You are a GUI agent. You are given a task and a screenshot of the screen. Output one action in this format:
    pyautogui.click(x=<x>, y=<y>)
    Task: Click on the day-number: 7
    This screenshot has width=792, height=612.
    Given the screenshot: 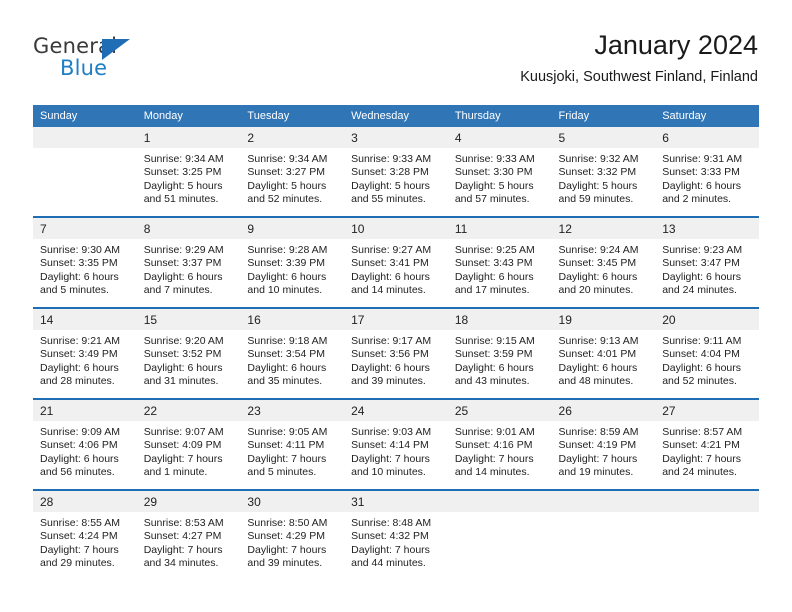 What is the action you would take?
    pyautogui.click(x=85, y=227)
    